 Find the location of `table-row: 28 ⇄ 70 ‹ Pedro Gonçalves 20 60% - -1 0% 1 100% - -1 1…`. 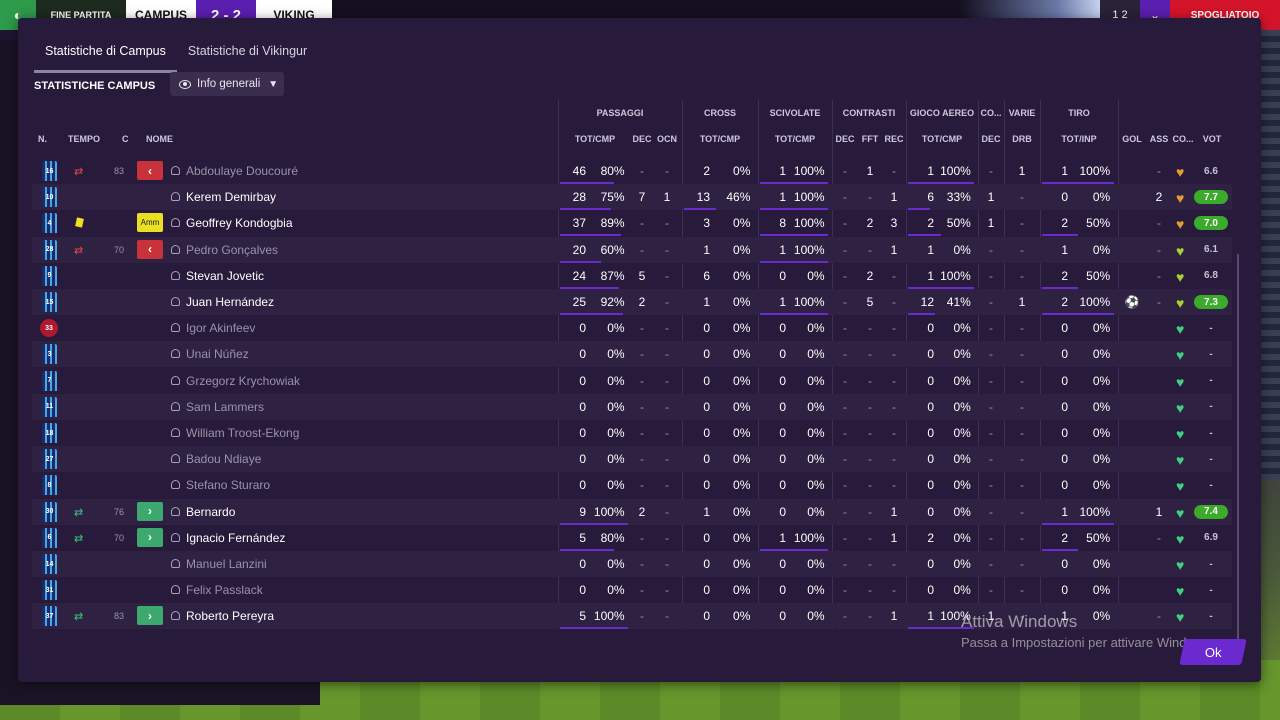

table-row: 28 ⇄ 70 ‹ Pedro Gonçalves 20 60% - -1 0% 1 100% - -1 1… is located at coordinates (632, 249).